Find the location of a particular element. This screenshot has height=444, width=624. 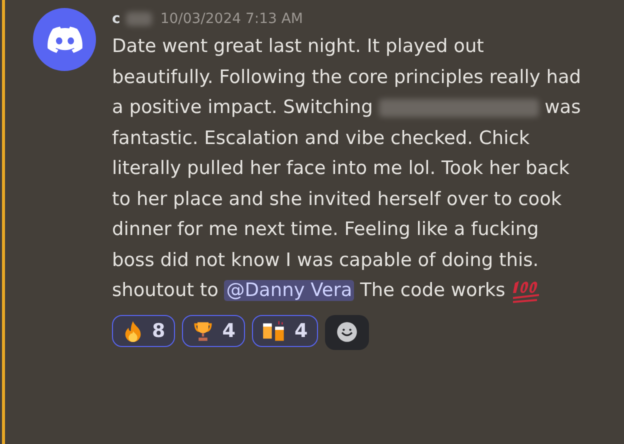

reaction-button: 8 is located at coordinates (144, 330).